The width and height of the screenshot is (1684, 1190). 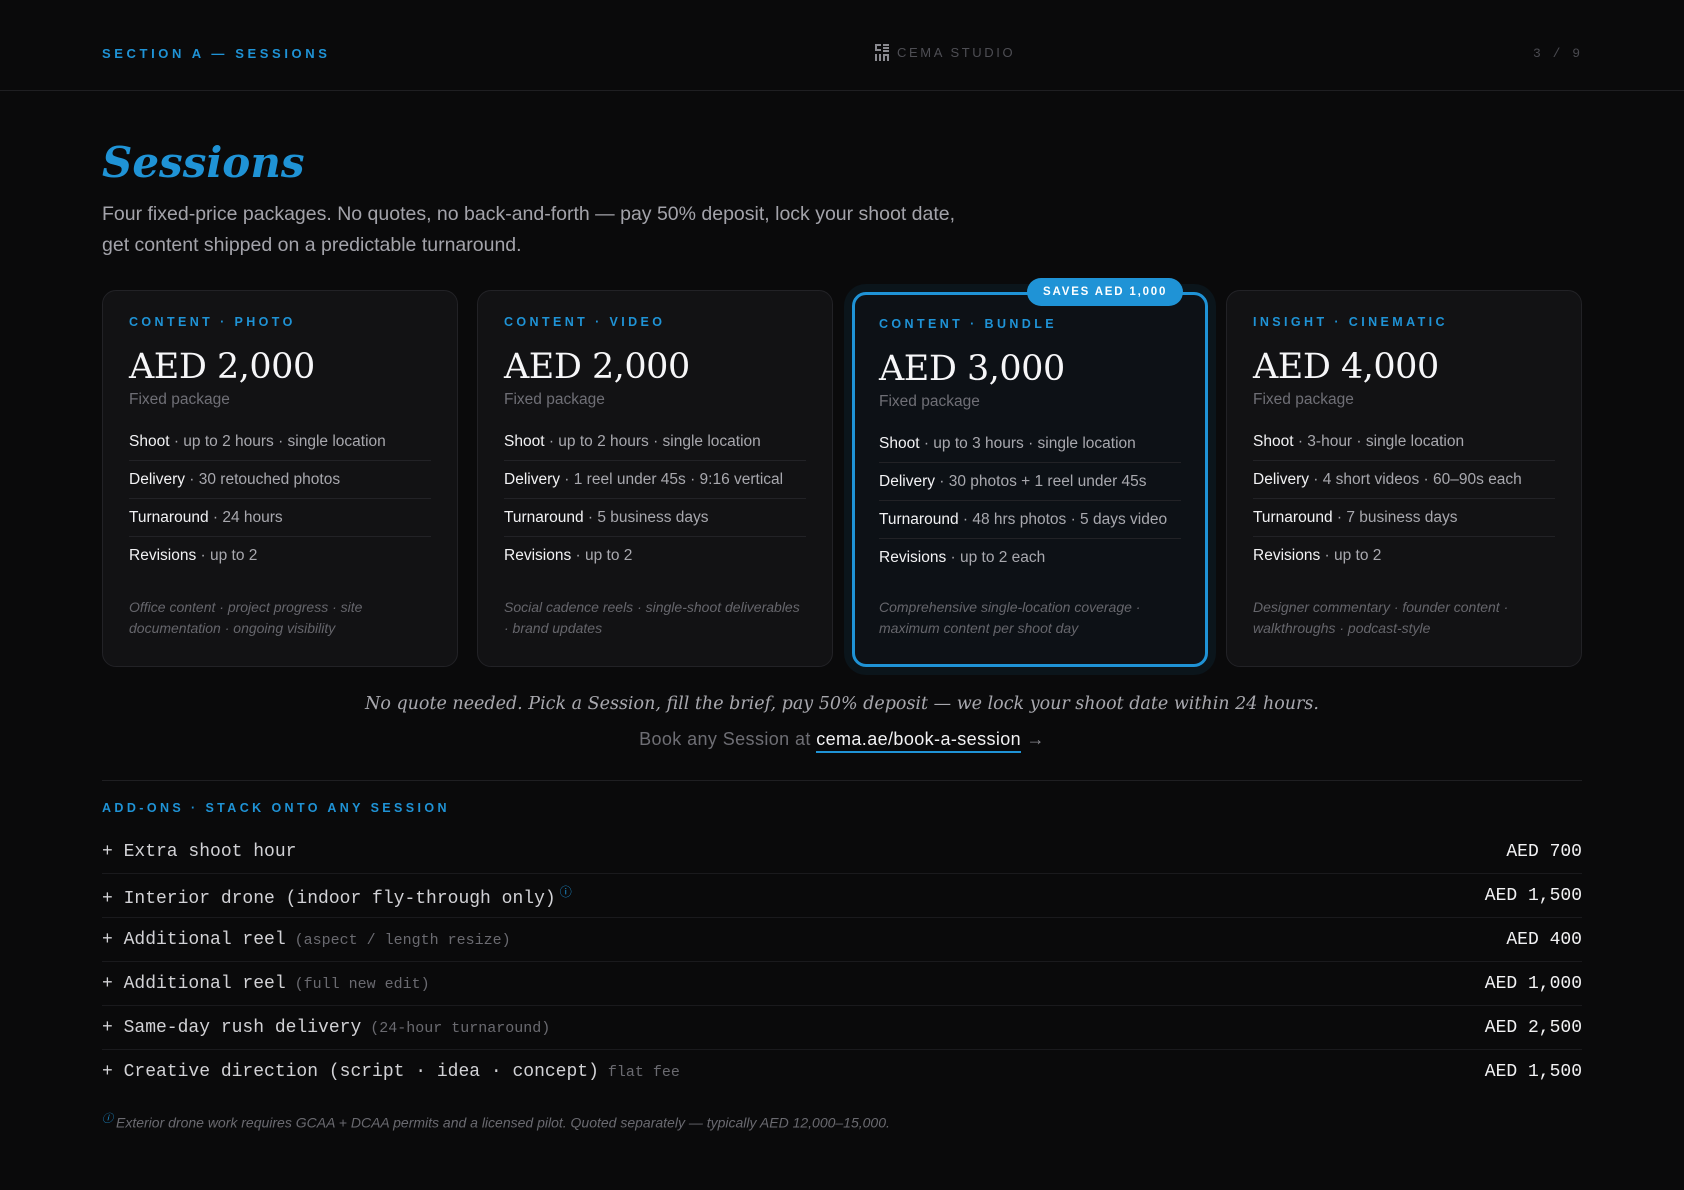 I want to click on spec-row: Delivery · 4 short videos · 60–90s each, so click(x=1404, y=480).